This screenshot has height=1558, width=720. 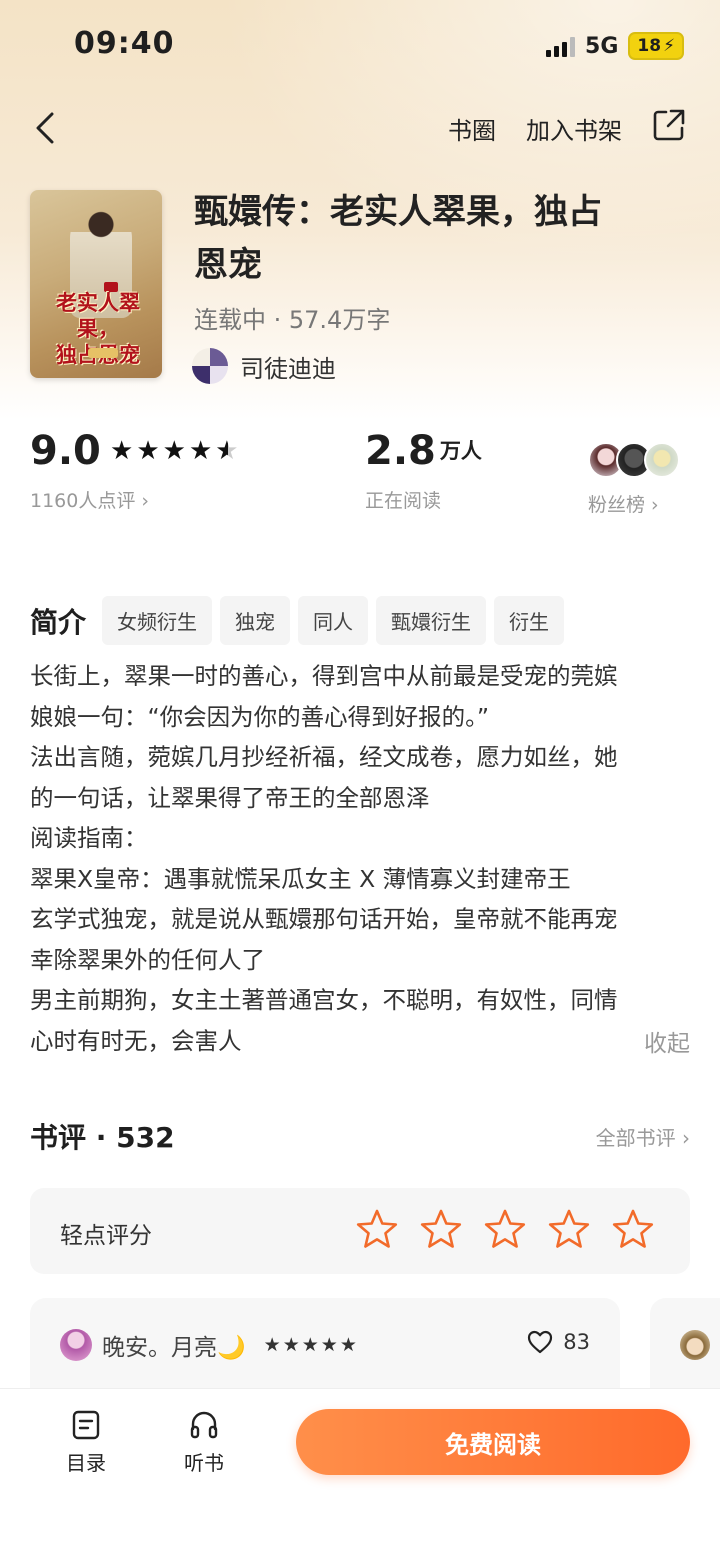 What do you see at coordinates (662, 460) in the screenshot?
I see `fan-avatar` at bounding box center [662, 460].